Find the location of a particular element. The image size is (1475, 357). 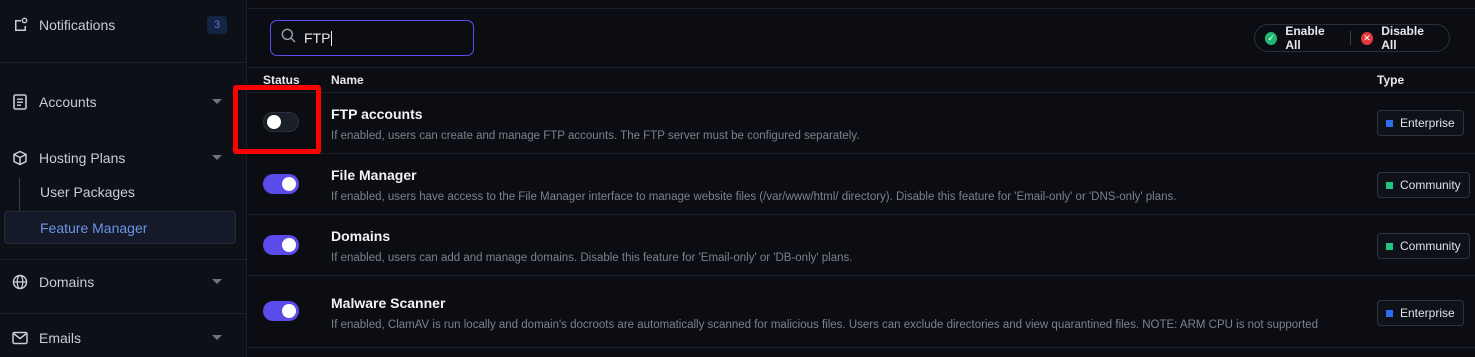

sidebar-item-notifications: Notifications 3 is located at coordinates (123, 25).